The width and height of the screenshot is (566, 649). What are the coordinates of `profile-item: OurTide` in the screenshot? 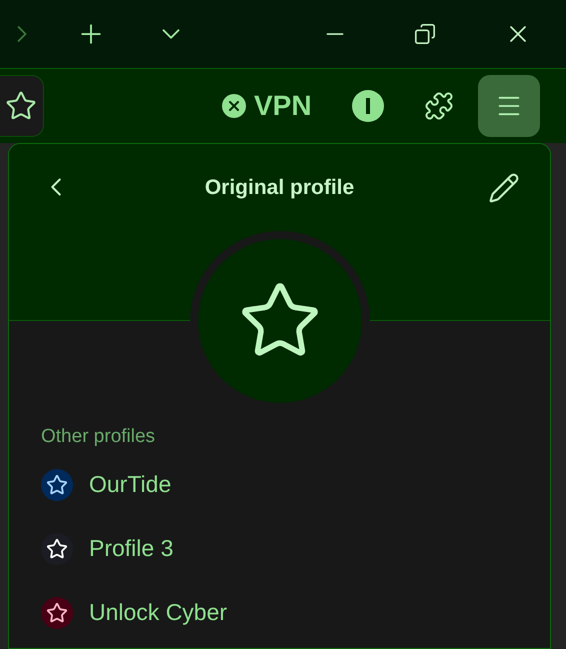 It's located at (295, 485).